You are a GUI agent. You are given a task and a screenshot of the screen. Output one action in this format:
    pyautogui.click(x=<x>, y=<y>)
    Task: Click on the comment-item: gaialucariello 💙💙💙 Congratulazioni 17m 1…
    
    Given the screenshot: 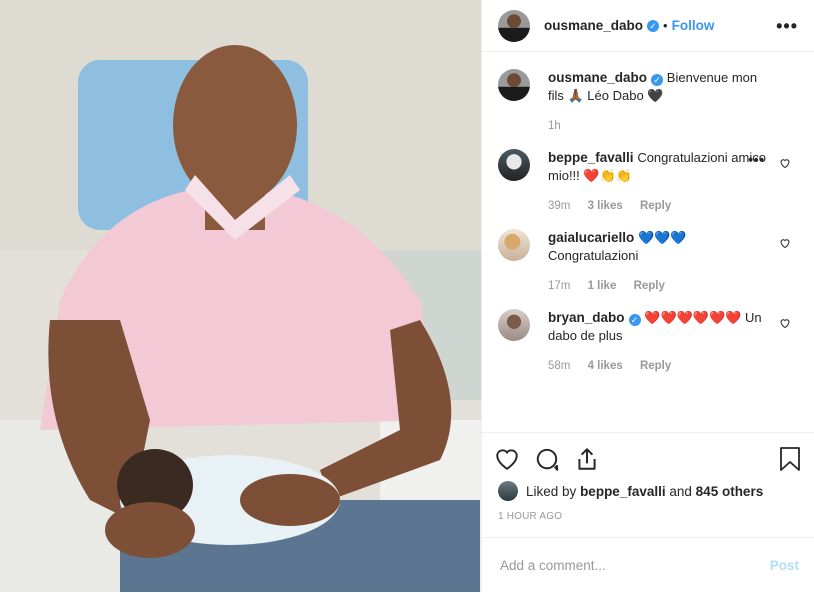 What is the action you would take?
    pyautogui.click(x=648, y=262)
    